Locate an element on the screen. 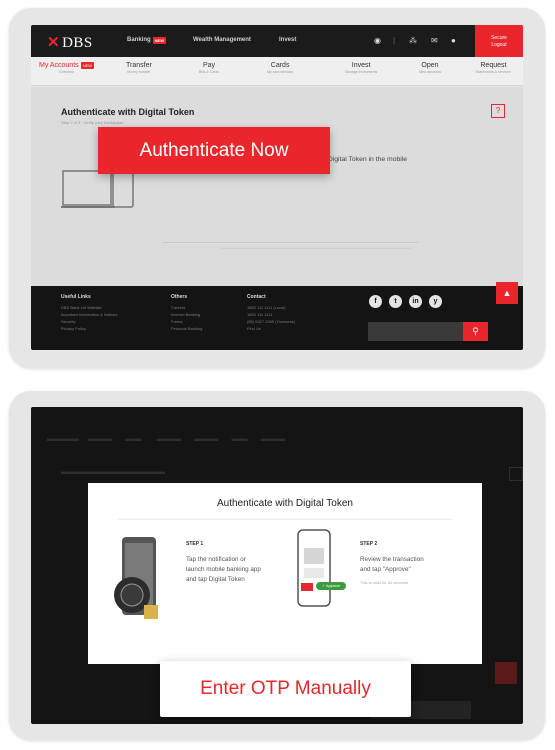  footer-heading-links: Useful Links is located at coordinates (76, 297).